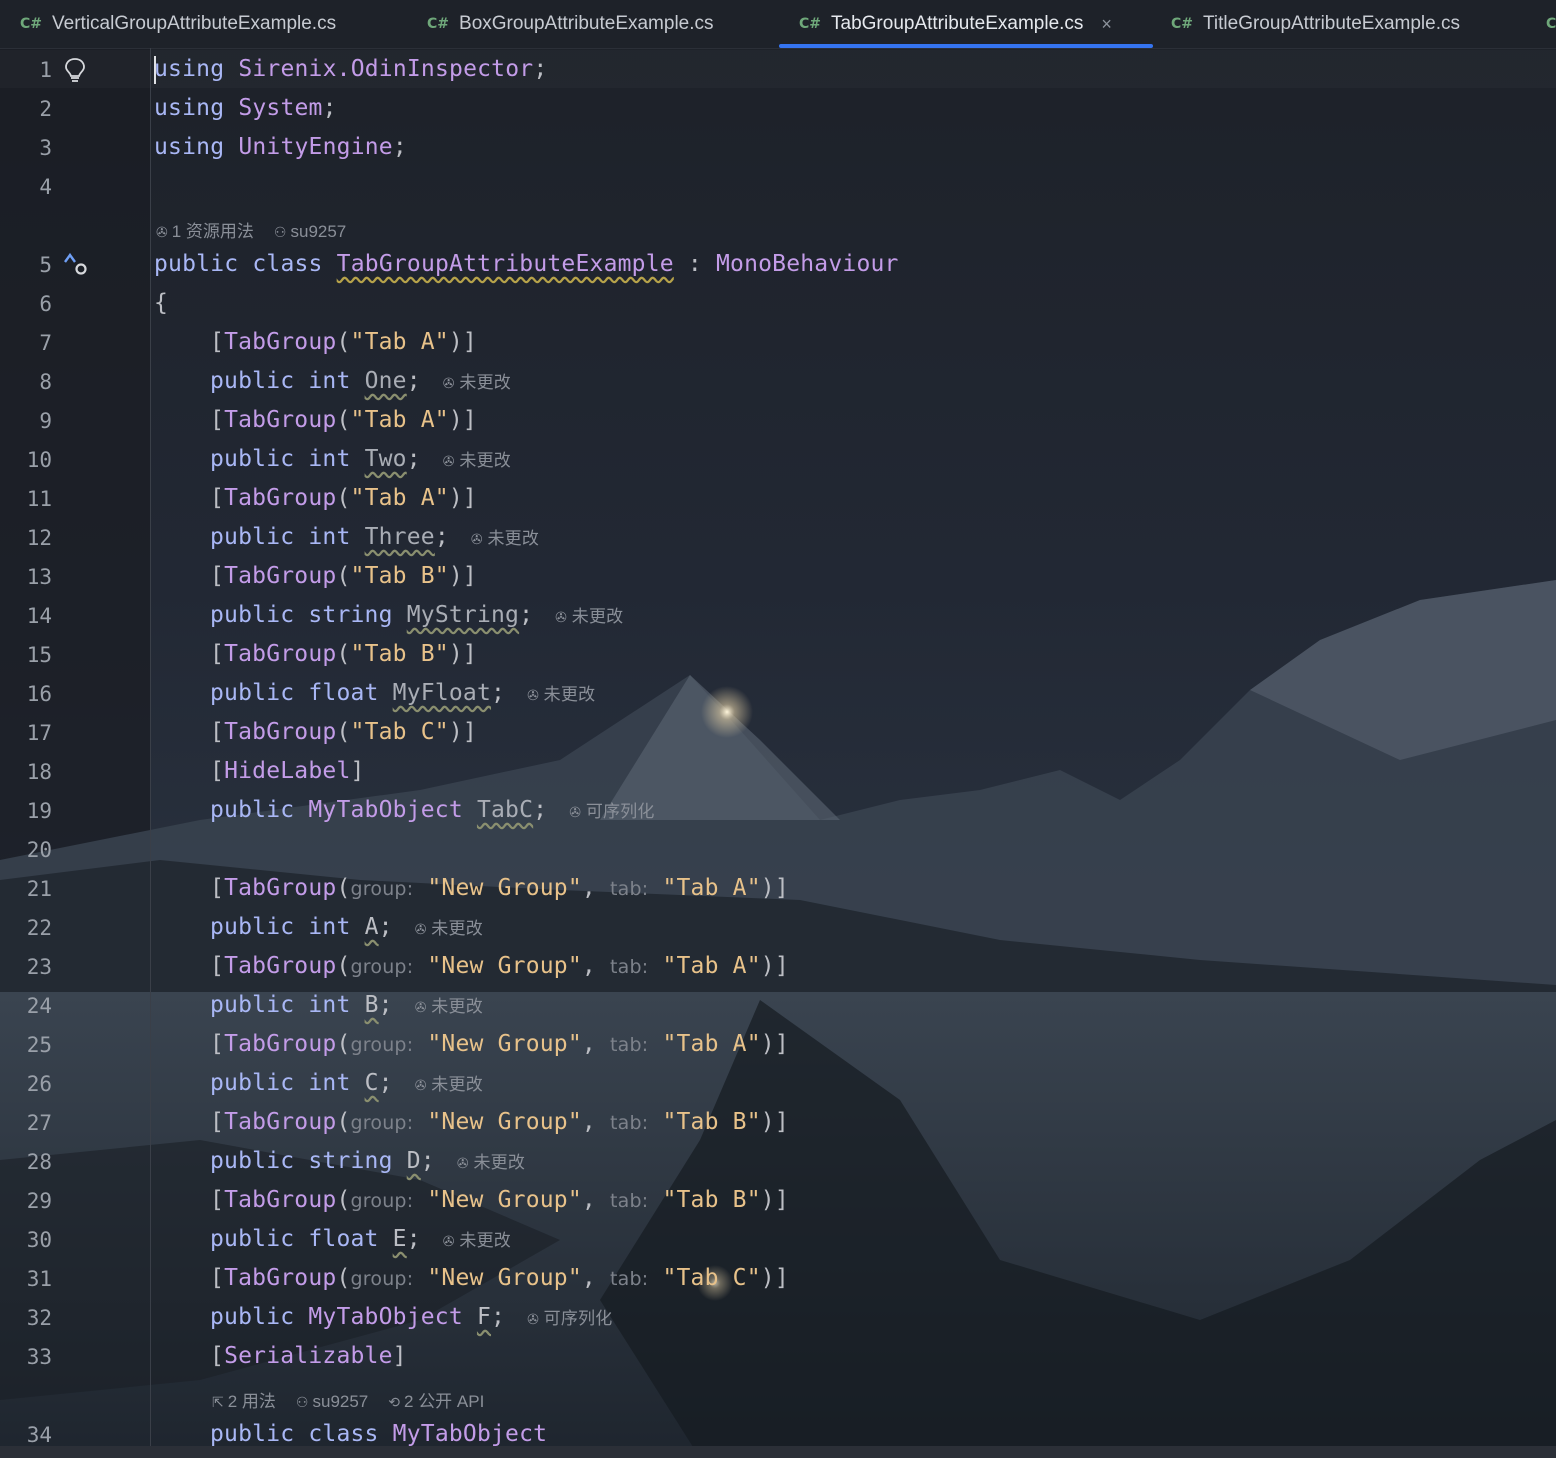 The image size is (1556, 1458). I want to click on code-line-11: [TabGroup("Tab A")], so click(343, 498).